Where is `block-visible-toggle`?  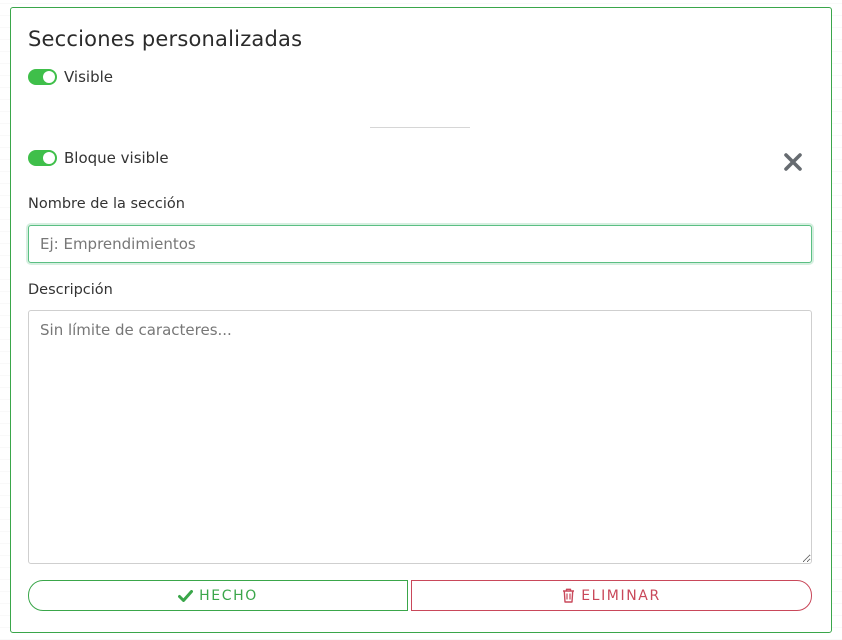 block-visible-toggle is located at coordinates (42, 158).